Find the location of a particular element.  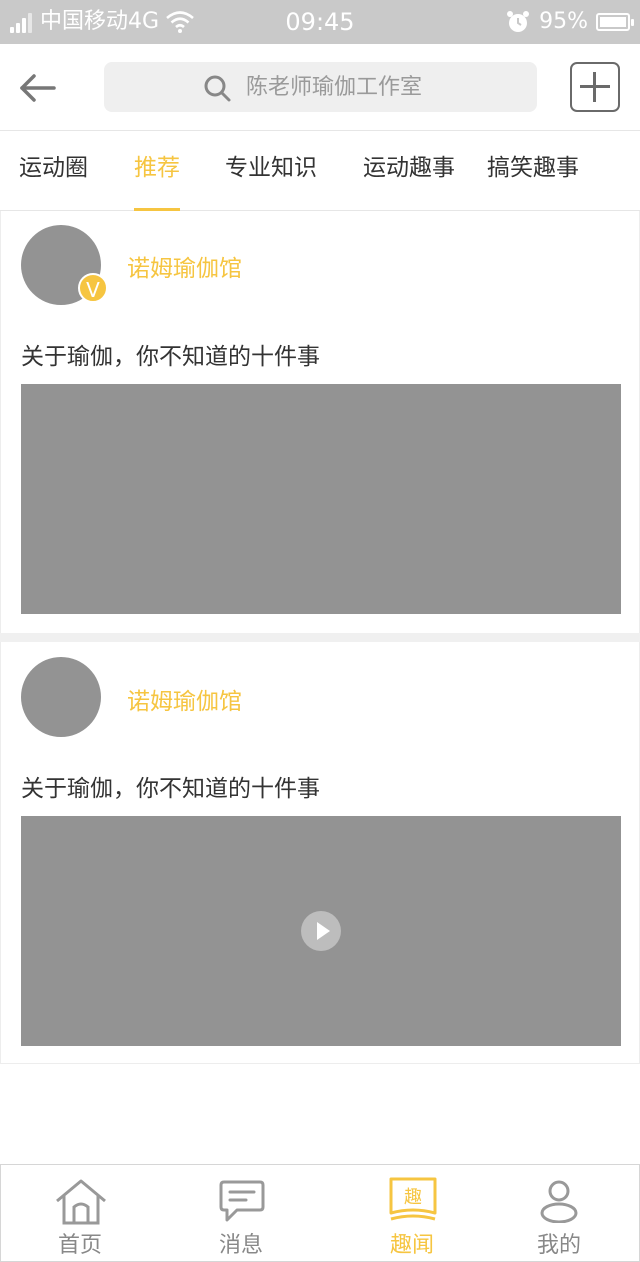

nav-label: 首页 is located at coordinates (80, 1245).